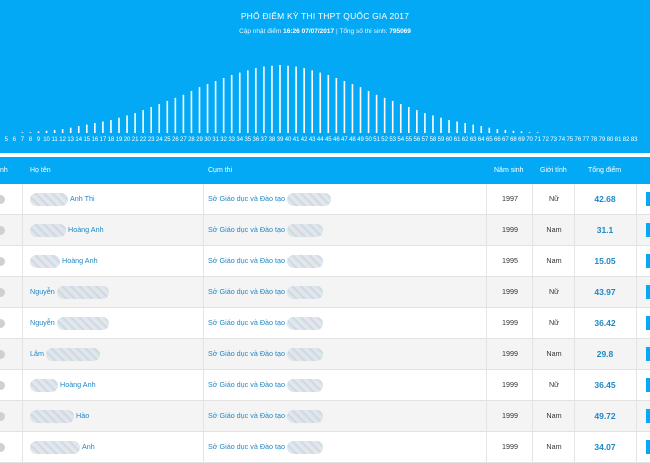  Describe the element at coordinates (376, 140) in the screenshot. I see `chart-tick-label: 51` at that location.